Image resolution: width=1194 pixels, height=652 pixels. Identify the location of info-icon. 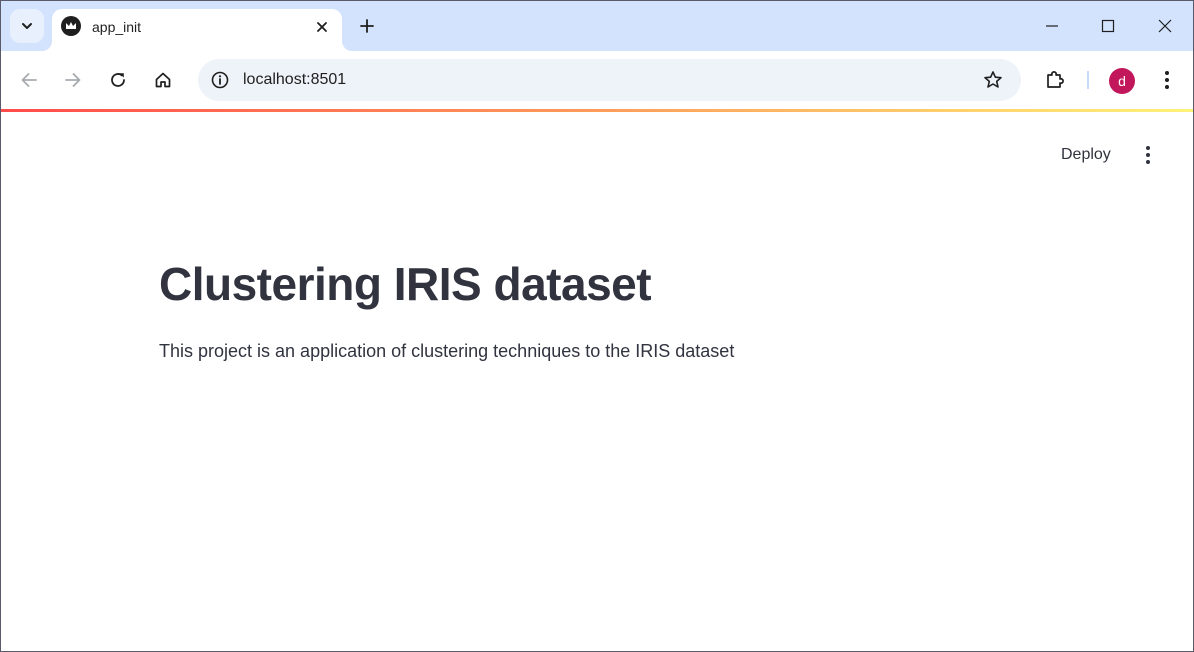
(220, 80).